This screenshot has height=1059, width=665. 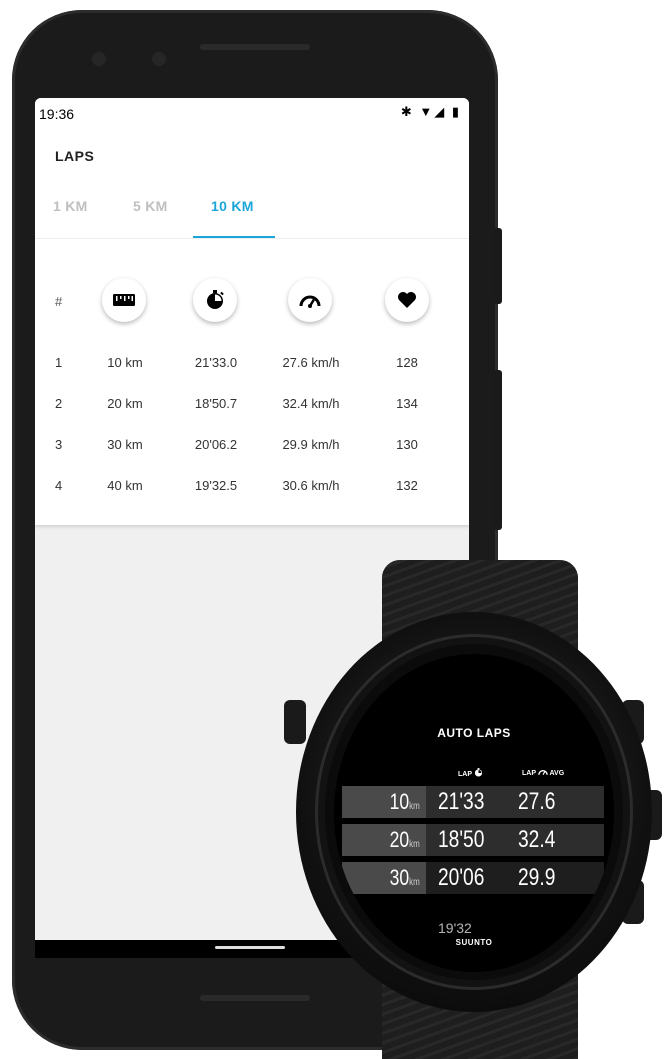 What do you see at coordinates (59, 403) in the screenshot?
I see `lap-number: 2` at bounding box center [59, 403].